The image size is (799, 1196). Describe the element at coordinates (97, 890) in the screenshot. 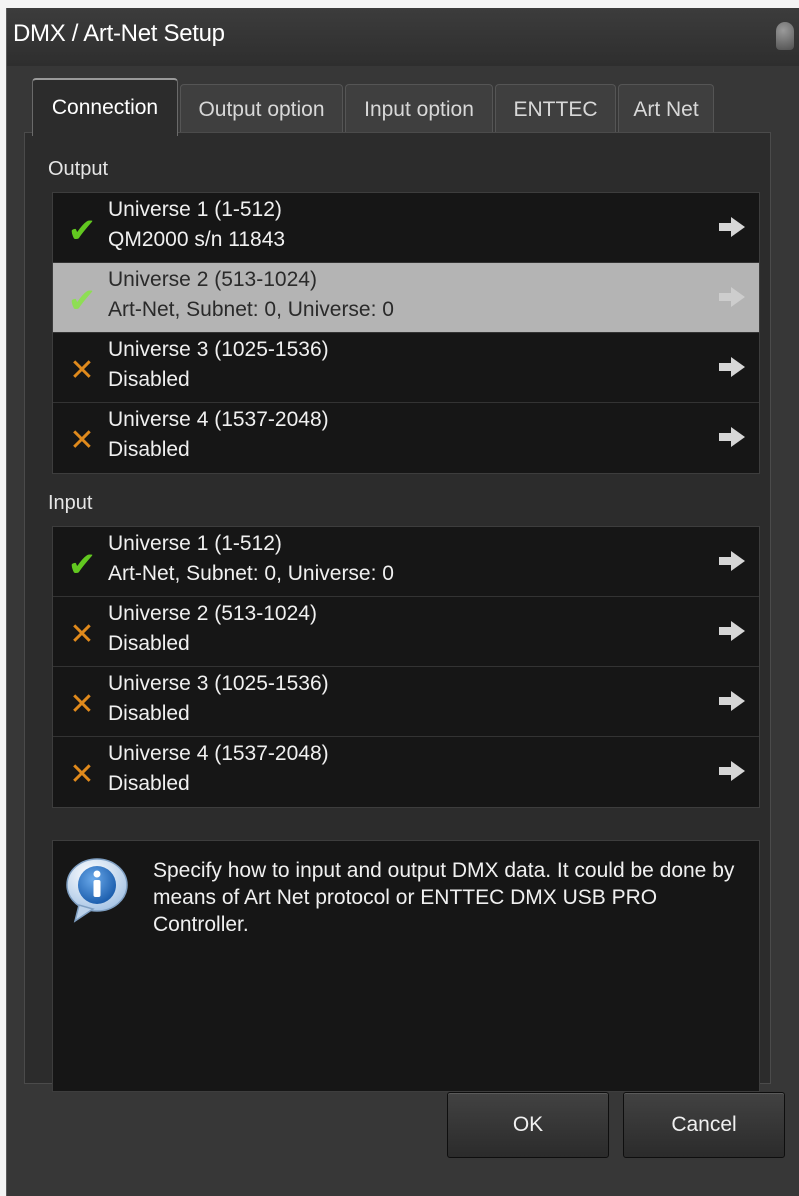

I see `info-icon` at that location.